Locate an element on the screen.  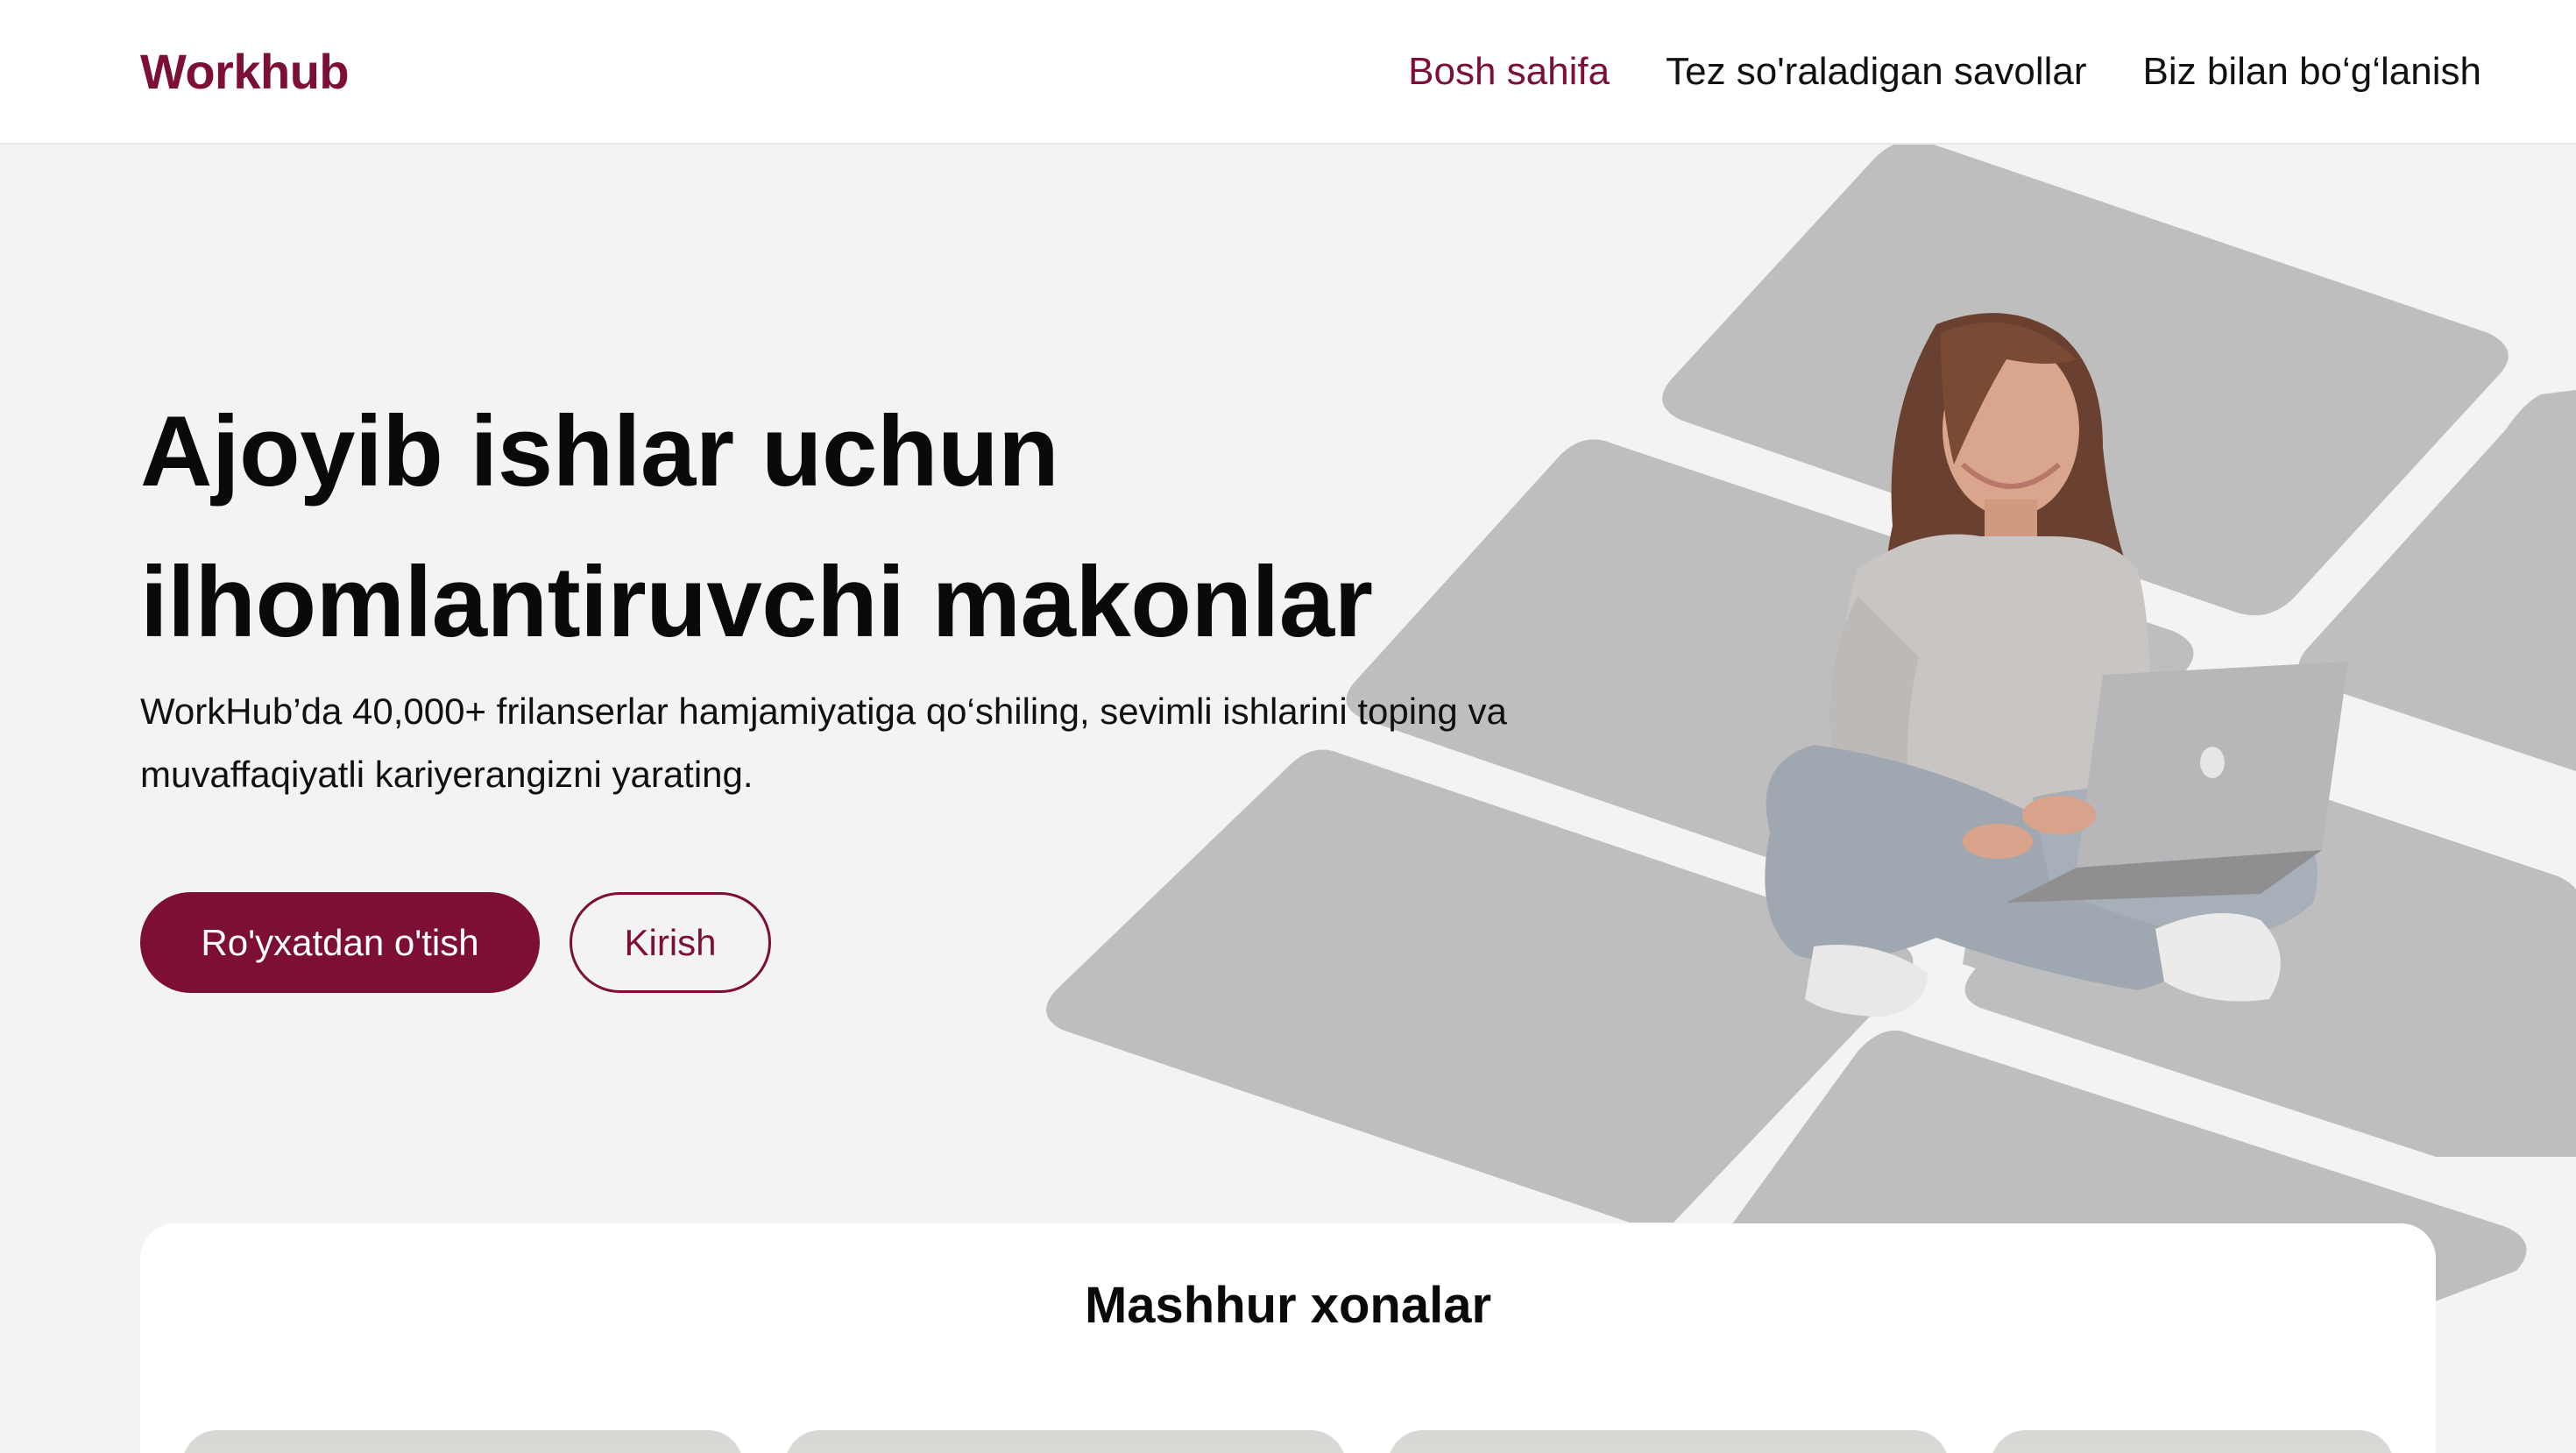
register-button: Ro'yxatdan o'tish is located at coordinates (340, 942).